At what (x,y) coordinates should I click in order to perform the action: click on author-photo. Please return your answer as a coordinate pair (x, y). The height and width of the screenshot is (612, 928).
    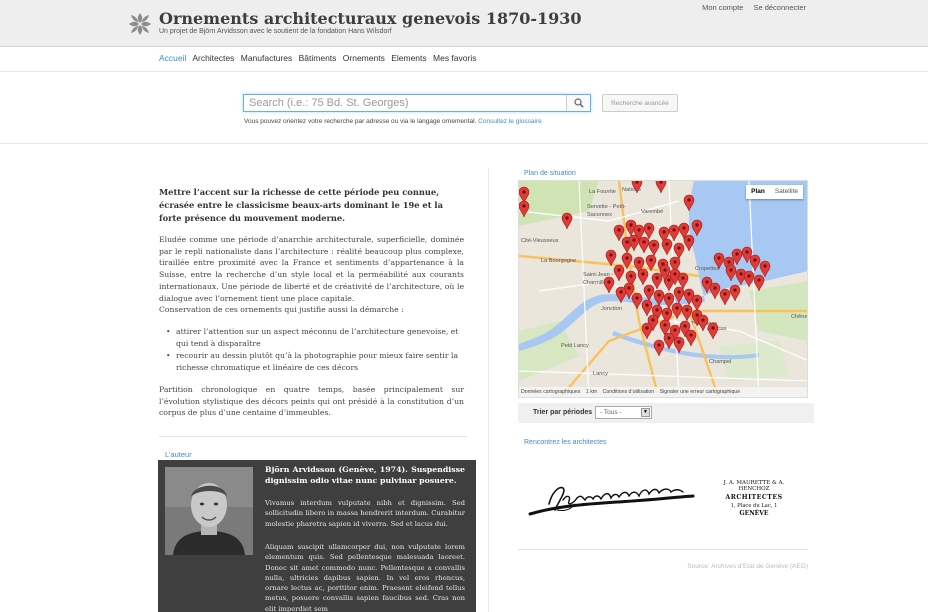
    Looking at the image, I should click on (209, 511).